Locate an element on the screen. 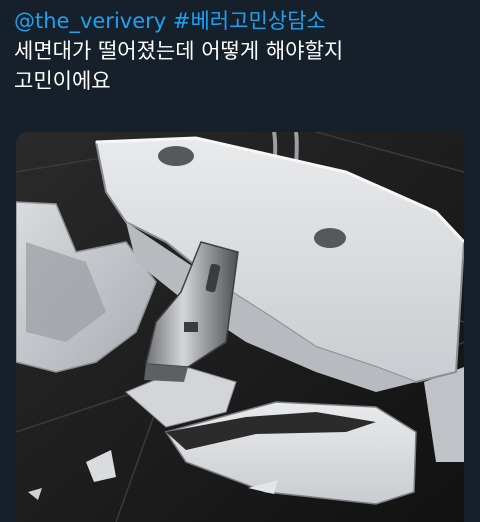 Image resolution: width=480 pixels, height=522 pixels. tweet-line-3: 고민이에요 is located at coordinates (62, 81).